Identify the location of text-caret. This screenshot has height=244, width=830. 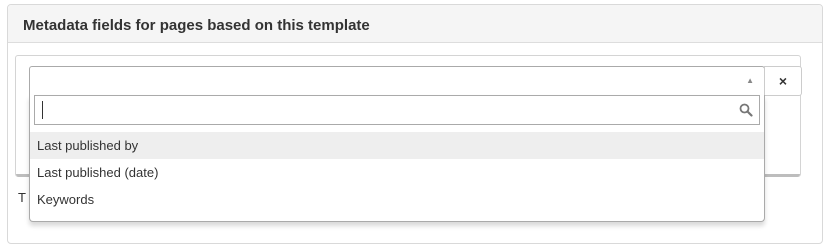
(42, 110).